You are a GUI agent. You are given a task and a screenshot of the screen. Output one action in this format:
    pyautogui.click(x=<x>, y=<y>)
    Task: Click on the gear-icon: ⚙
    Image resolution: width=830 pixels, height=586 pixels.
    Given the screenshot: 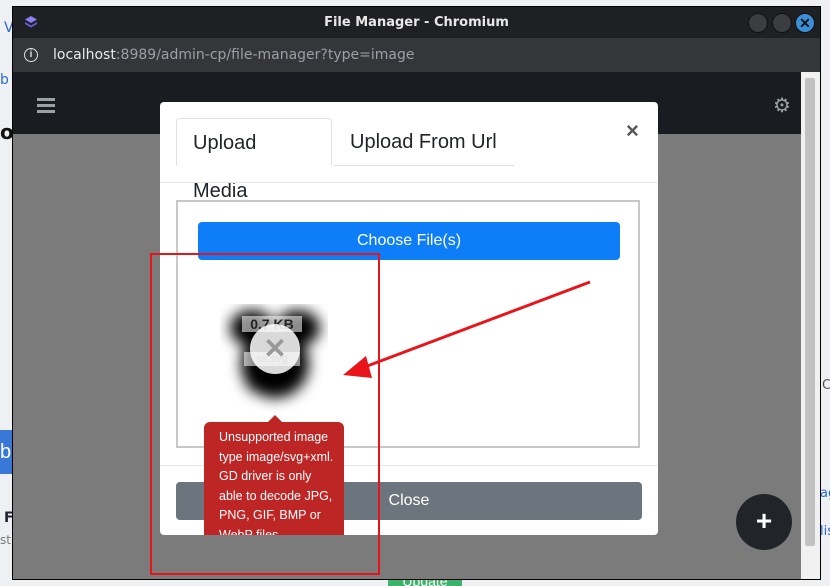 What is the action you would take?
    pyautogui.click(x=782, y=106)
    